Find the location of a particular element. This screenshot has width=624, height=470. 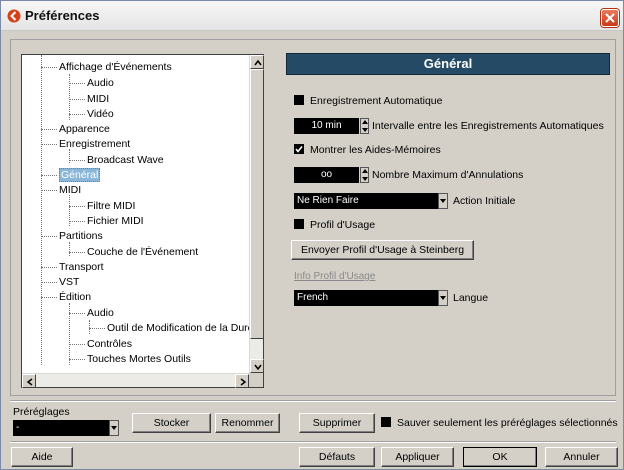

max-undo-stepper is located at coordinates (364, 175).